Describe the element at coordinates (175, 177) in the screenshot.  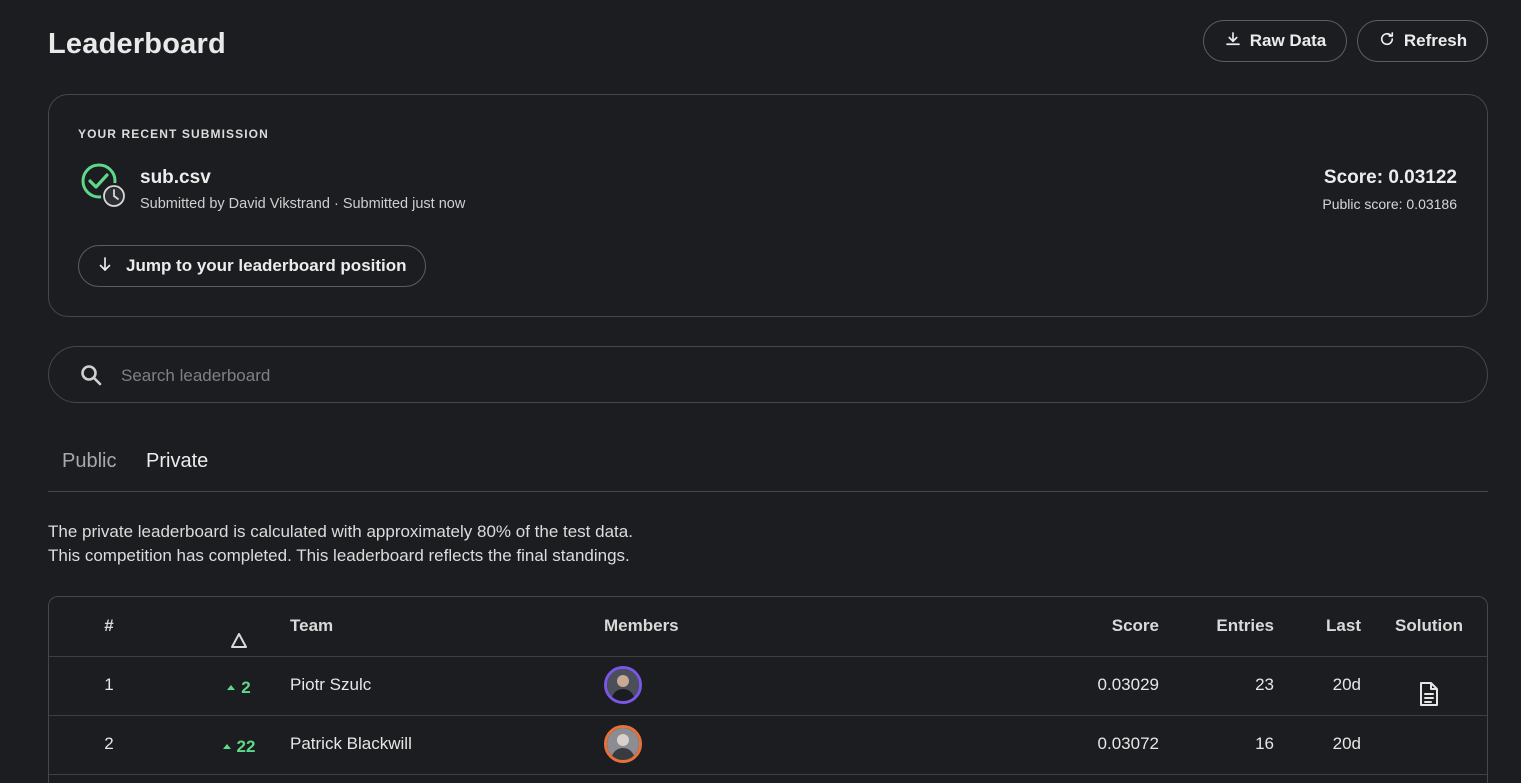
I see `submission-file-name: sub.csv` at that location.